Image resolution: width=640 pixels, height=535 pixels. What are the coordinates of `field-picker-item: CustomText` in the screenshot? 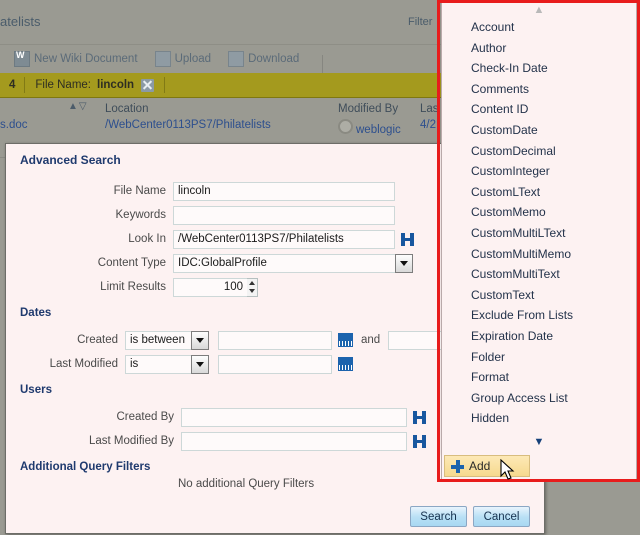 It's located at (553, 295).